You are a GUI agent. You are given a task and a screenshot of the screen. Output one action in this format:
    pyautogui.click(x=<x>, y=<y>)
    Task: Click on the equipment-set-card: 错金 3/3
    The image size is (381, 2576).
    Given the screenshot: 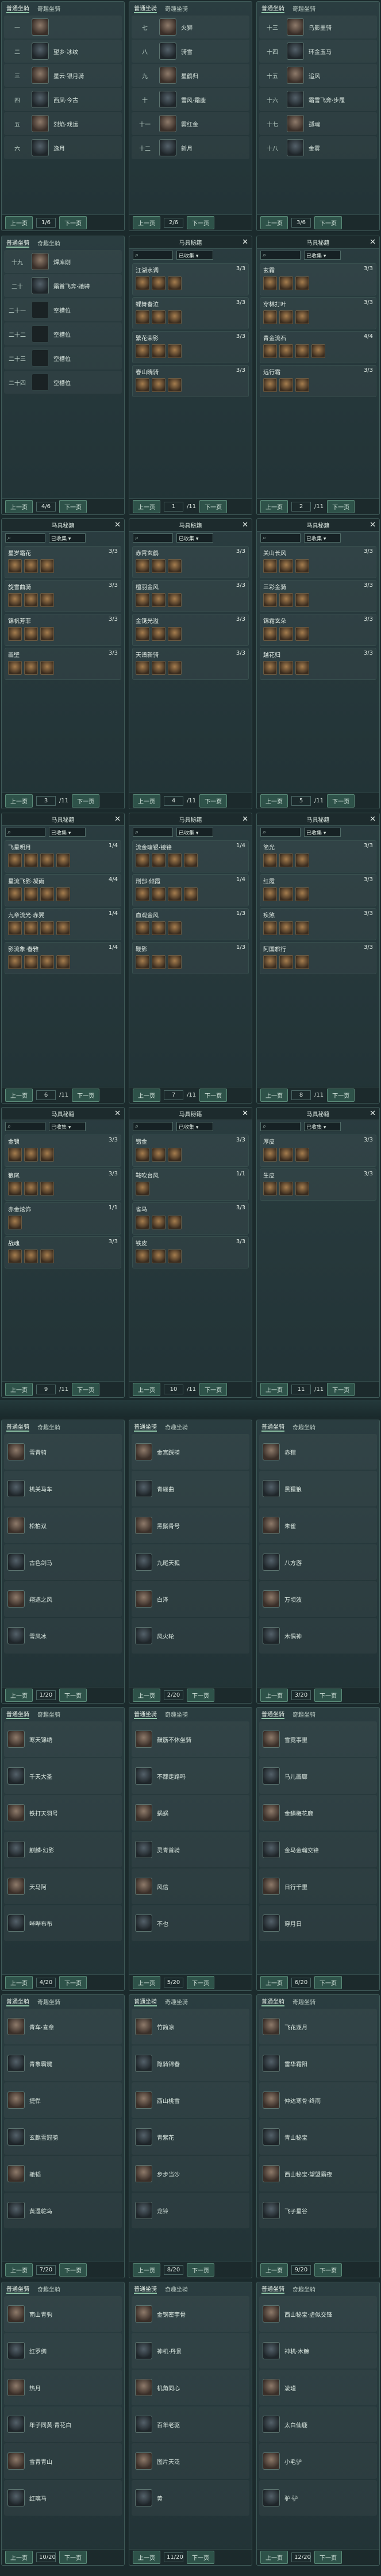 What is the action you would take?
    pyautogui.click(x=190, y=1151)
    